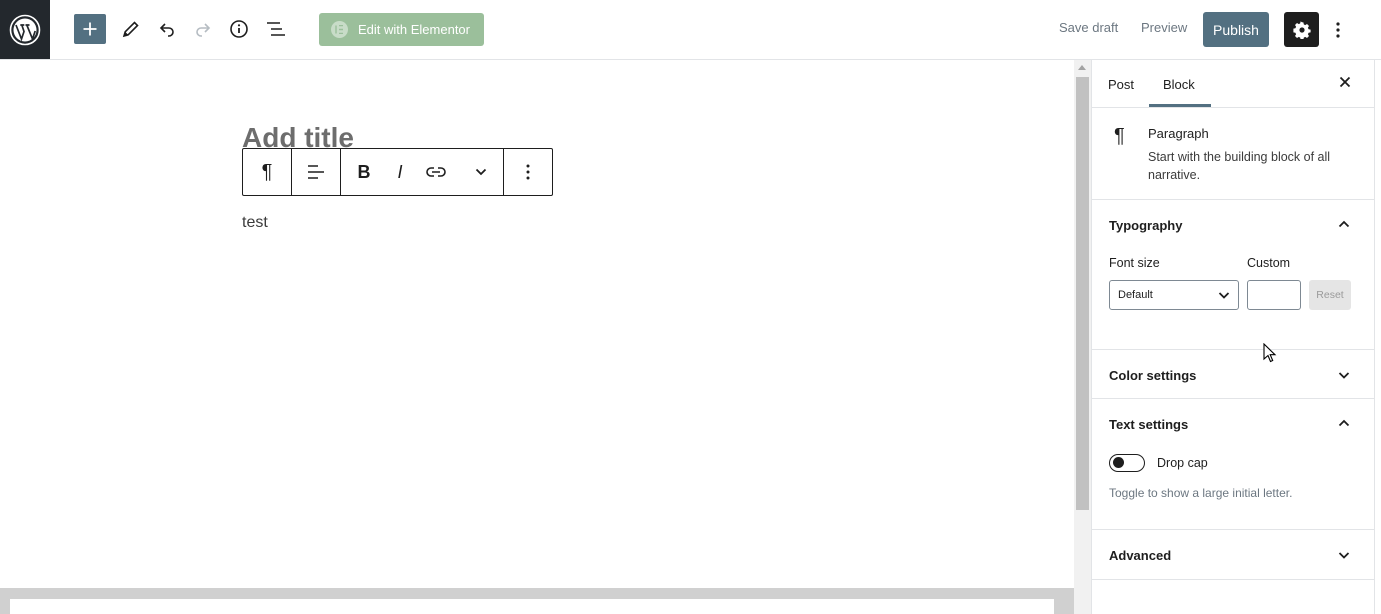 Image resolution: width=1381 pixels, height=614 pixels. What do you see at coordinates (1174, 295) in the screenshot?
I see `font-size-select: Default` at bounding box center [1174, 295].